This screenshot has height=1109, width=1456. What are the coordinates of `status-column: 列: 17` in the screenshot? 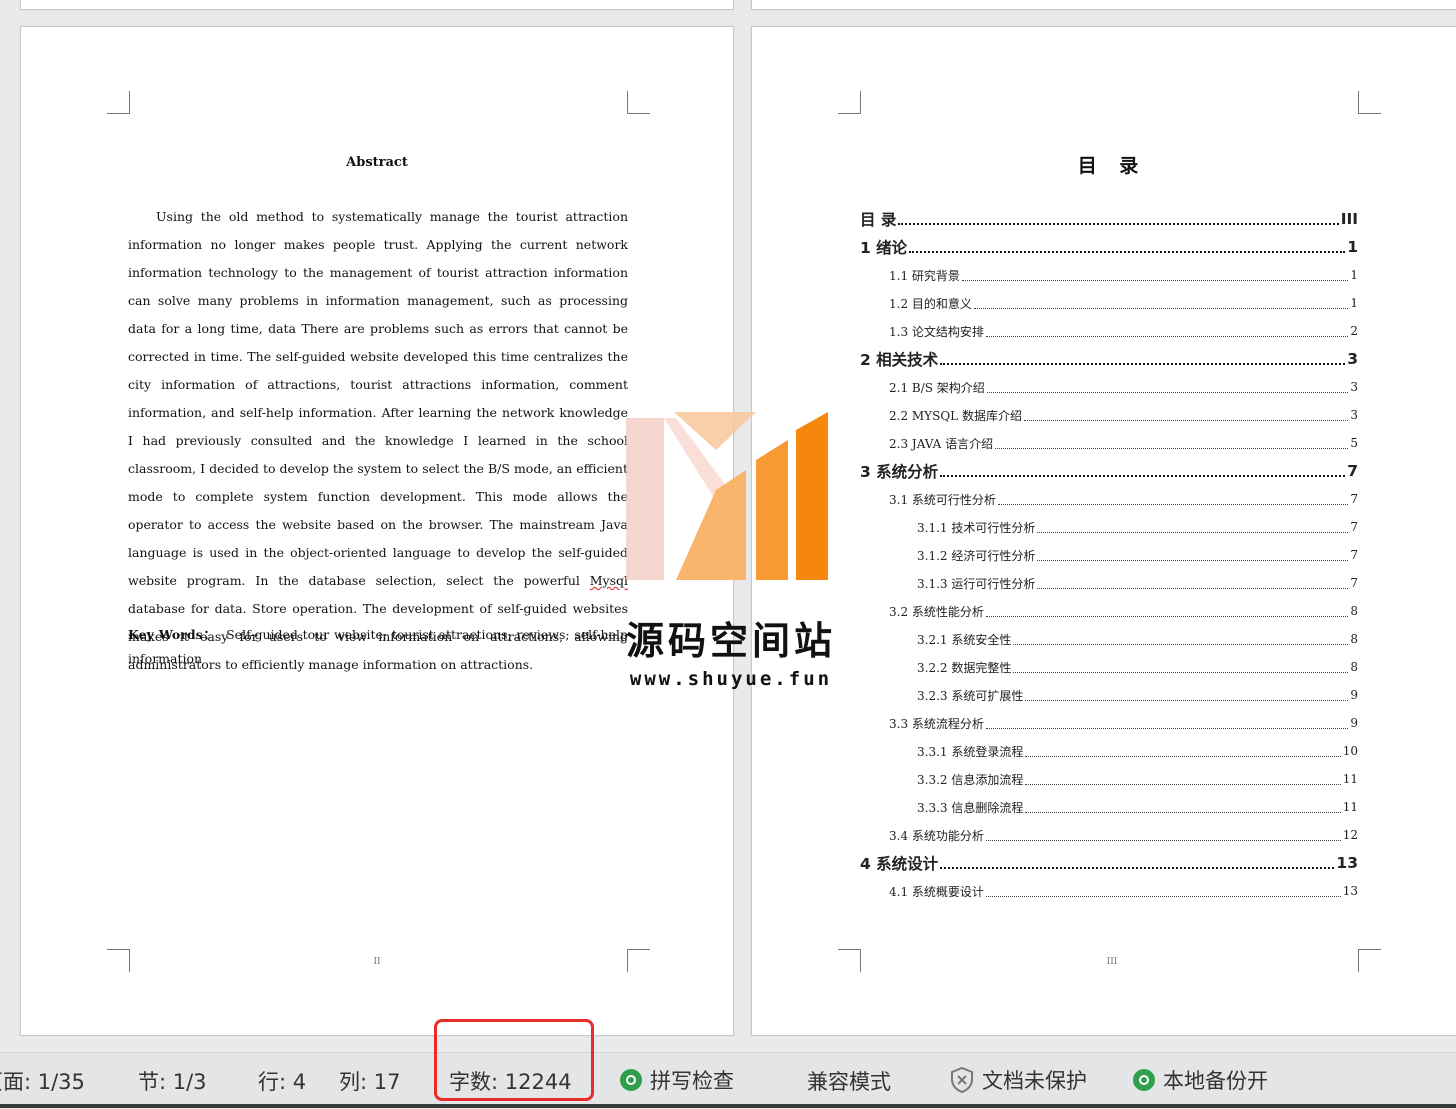 It's located at (369, 1081).